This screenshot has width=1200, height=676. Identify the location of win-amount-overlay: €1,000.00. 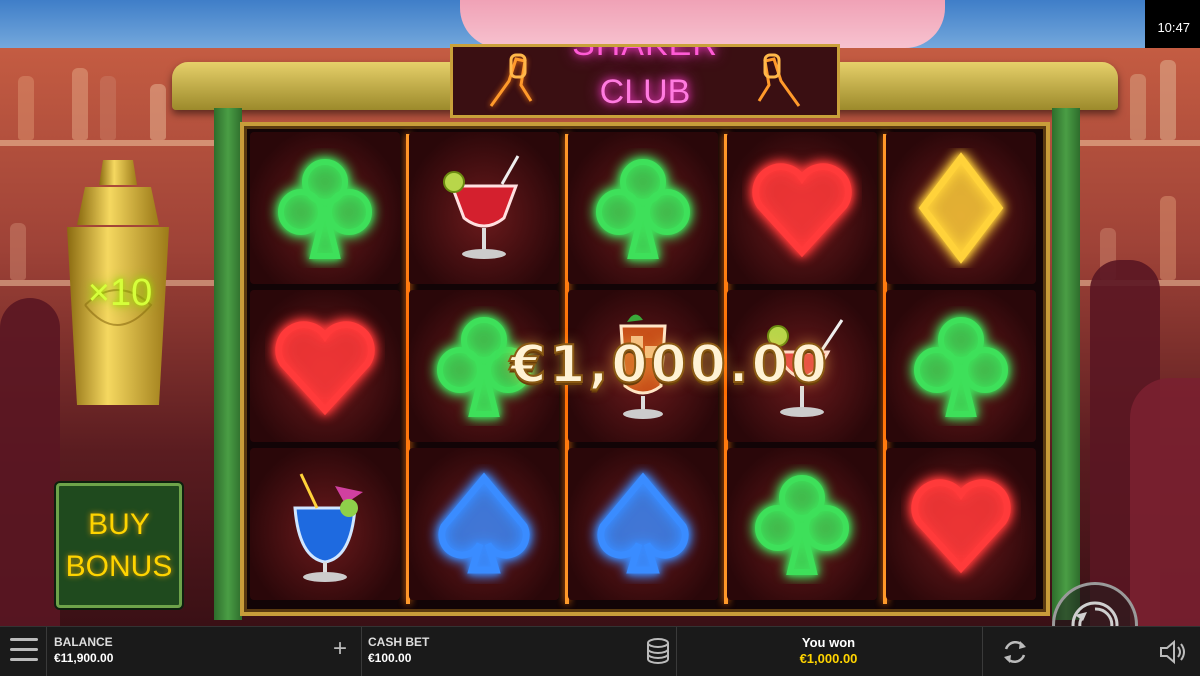
(669, 365).